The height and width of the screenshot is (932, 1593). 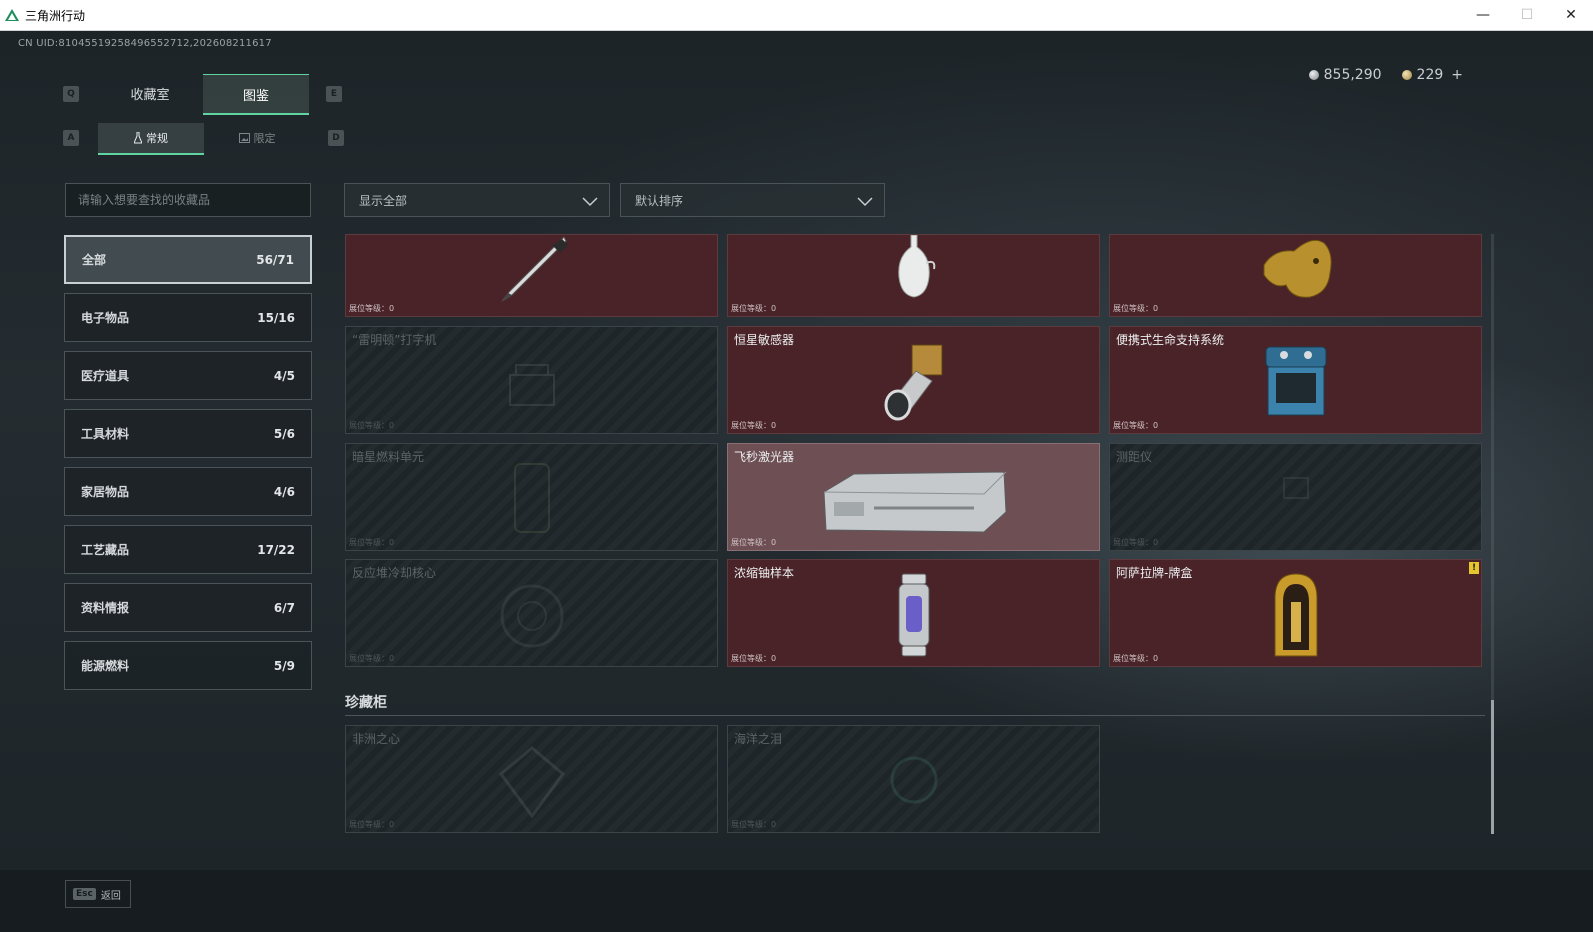 What do you see at coordinates (71, 138) in the screenshot?
I see `key-hint-a: A` at bounding box center [71, 138].